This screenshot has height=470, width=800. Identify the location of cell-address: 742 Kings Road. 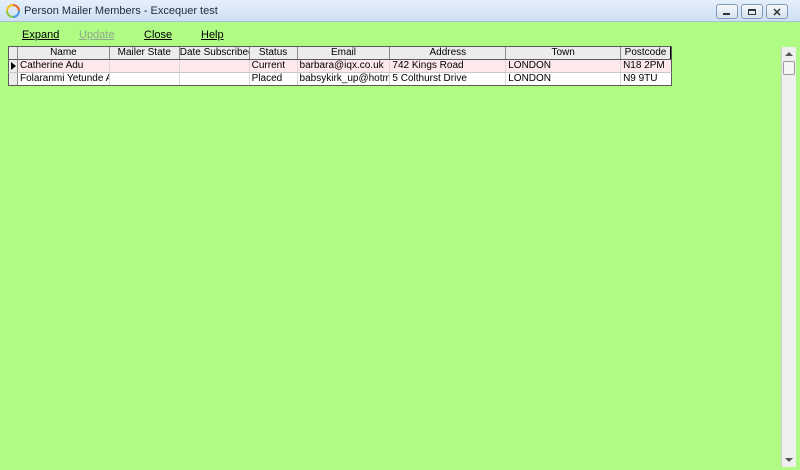
(448, 66).